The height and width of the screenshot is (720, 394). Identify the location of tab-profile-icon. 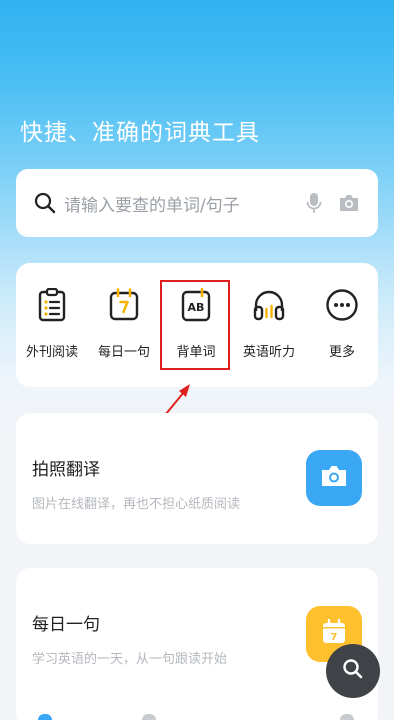
(347, 717).